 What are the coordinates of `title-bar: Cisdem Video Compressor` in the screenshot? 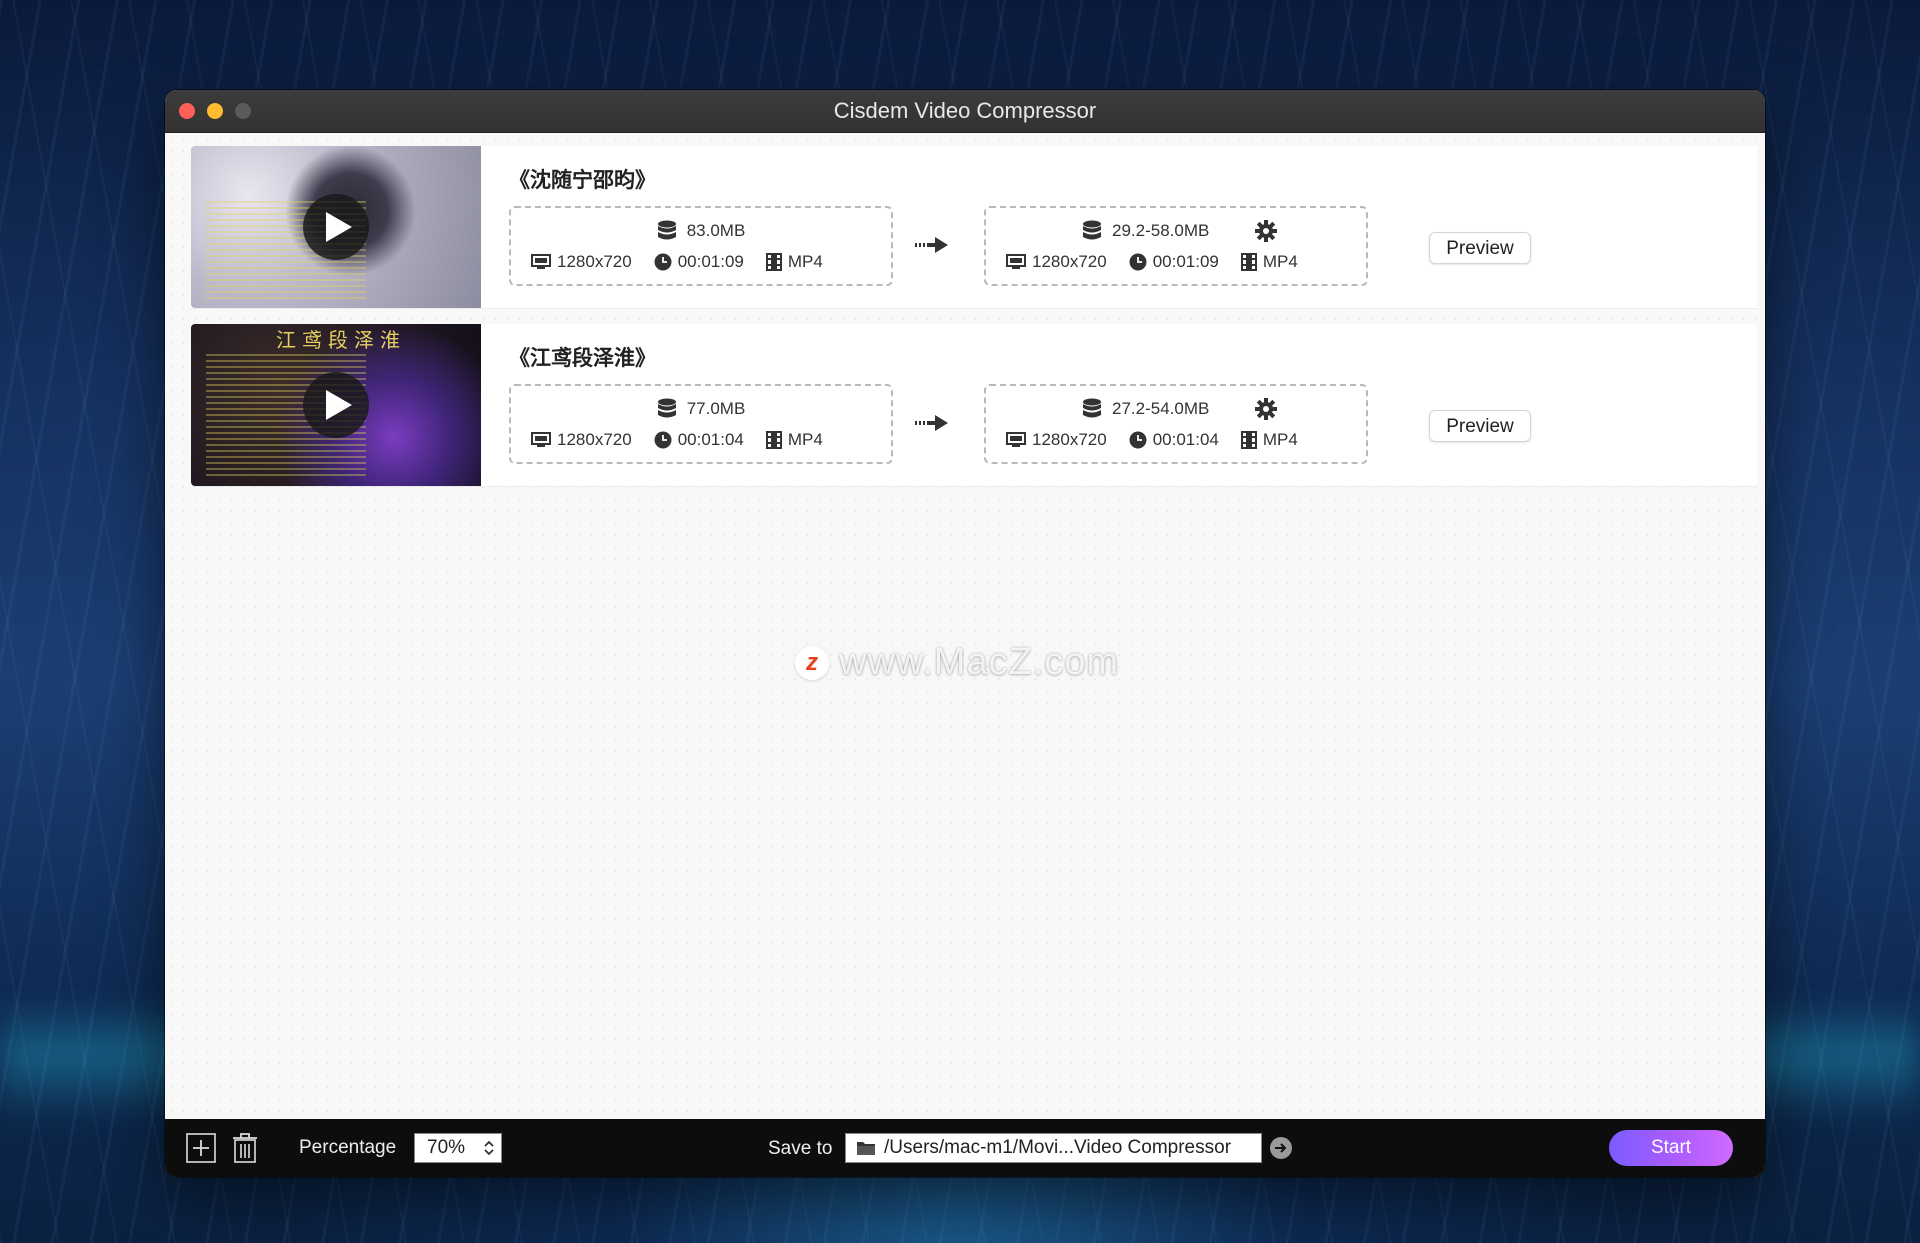 It's located at (965, 111).